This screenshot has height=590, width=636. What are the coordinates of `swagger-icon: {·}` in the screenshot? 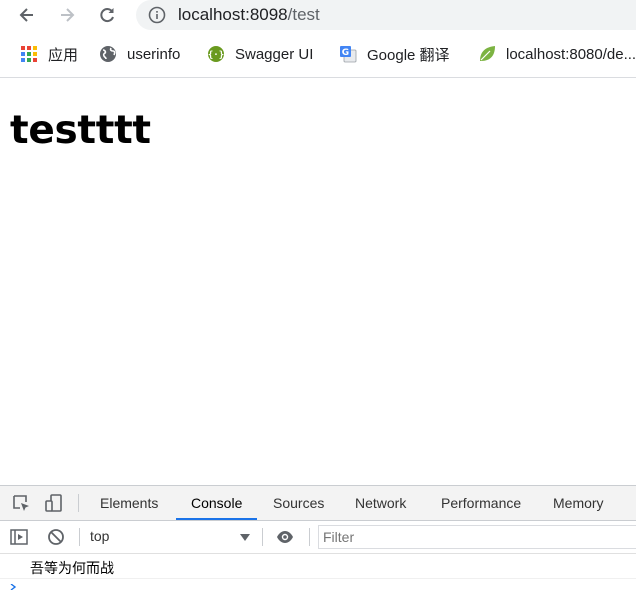 It's located at (216, 54).